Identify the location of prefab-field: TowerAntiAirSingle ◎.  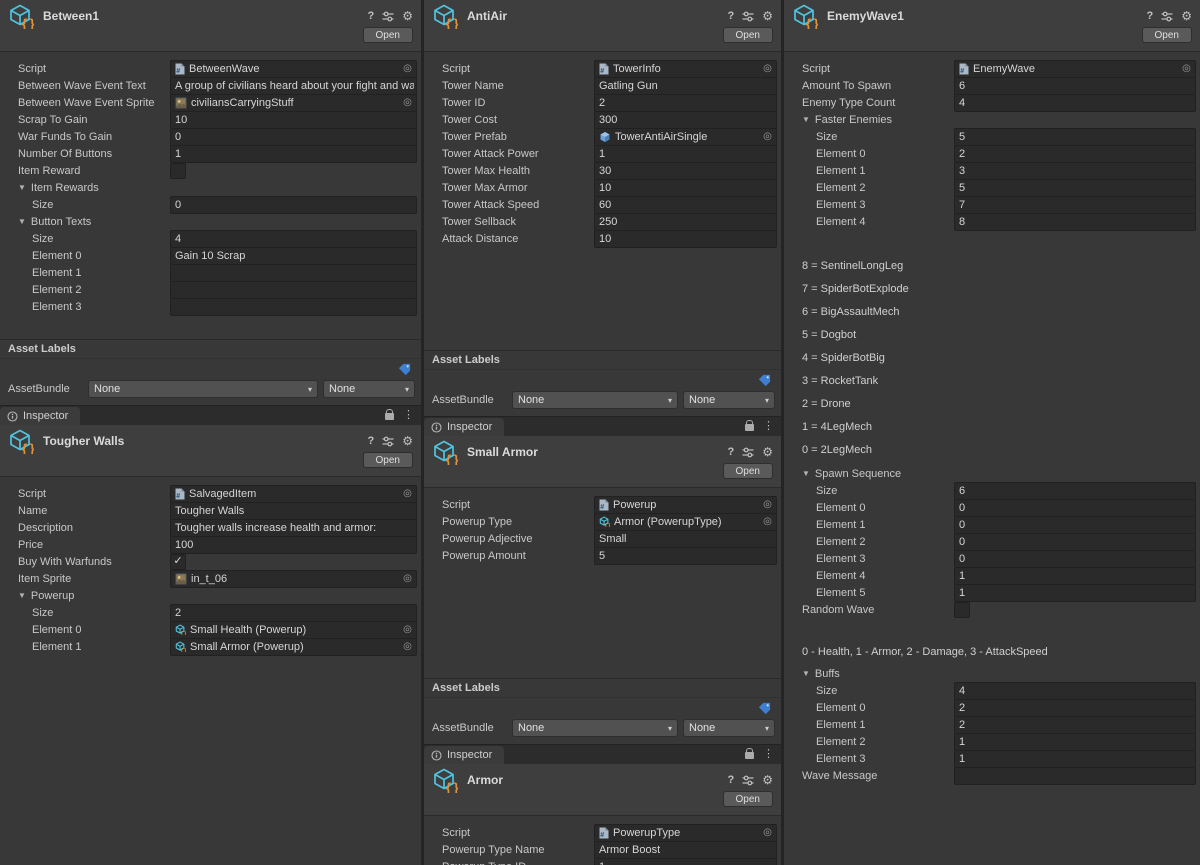
(685, 136).